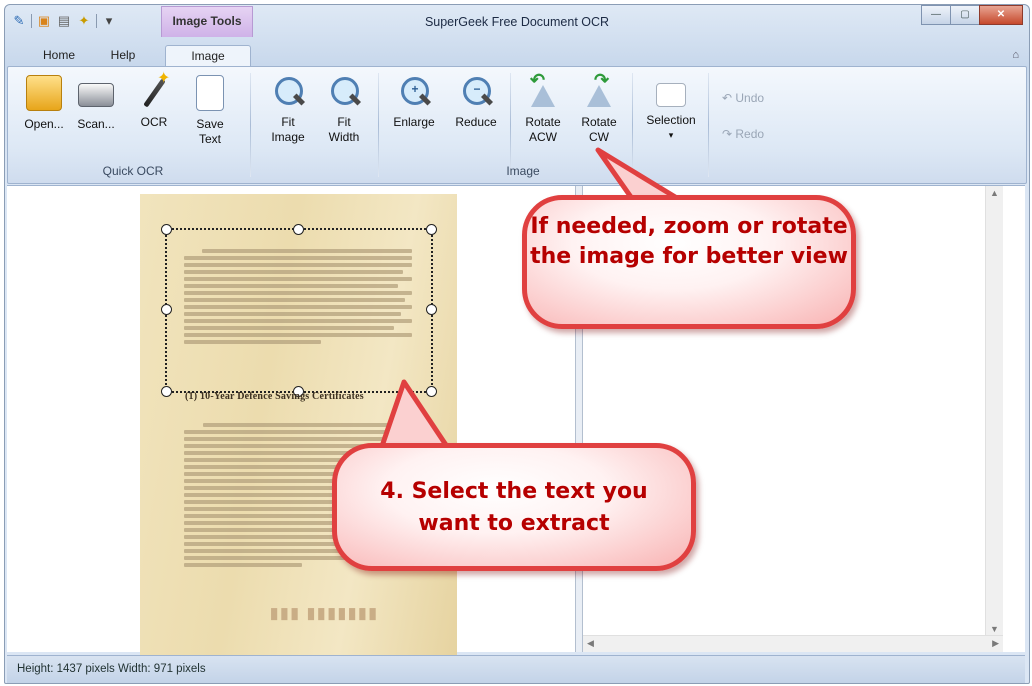 The height and width of the screenshot is (686, 1032). I want to click on enlarge-button: + Enlarge, so click(414, 102).